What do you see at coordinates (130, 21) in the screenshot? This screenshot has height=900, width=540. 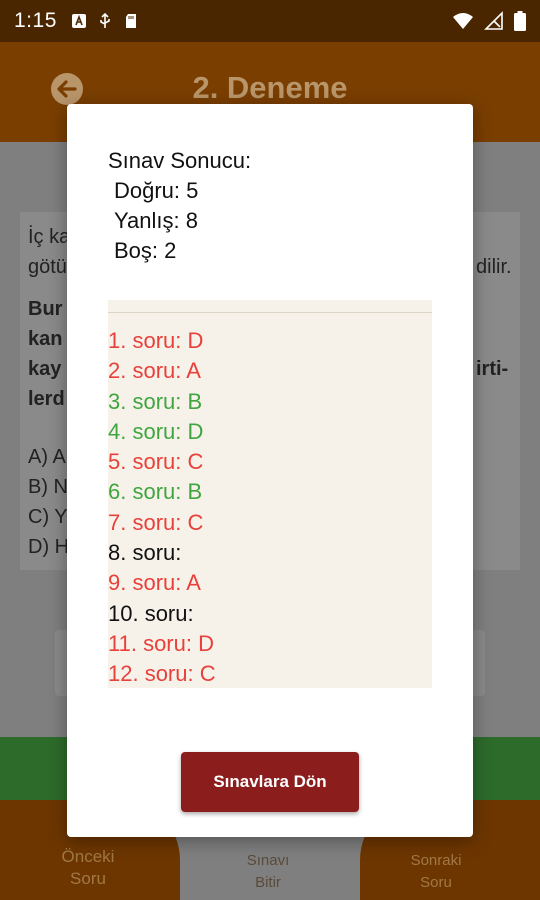 I see `sd-card-icon` at bounding box center [130, 21].